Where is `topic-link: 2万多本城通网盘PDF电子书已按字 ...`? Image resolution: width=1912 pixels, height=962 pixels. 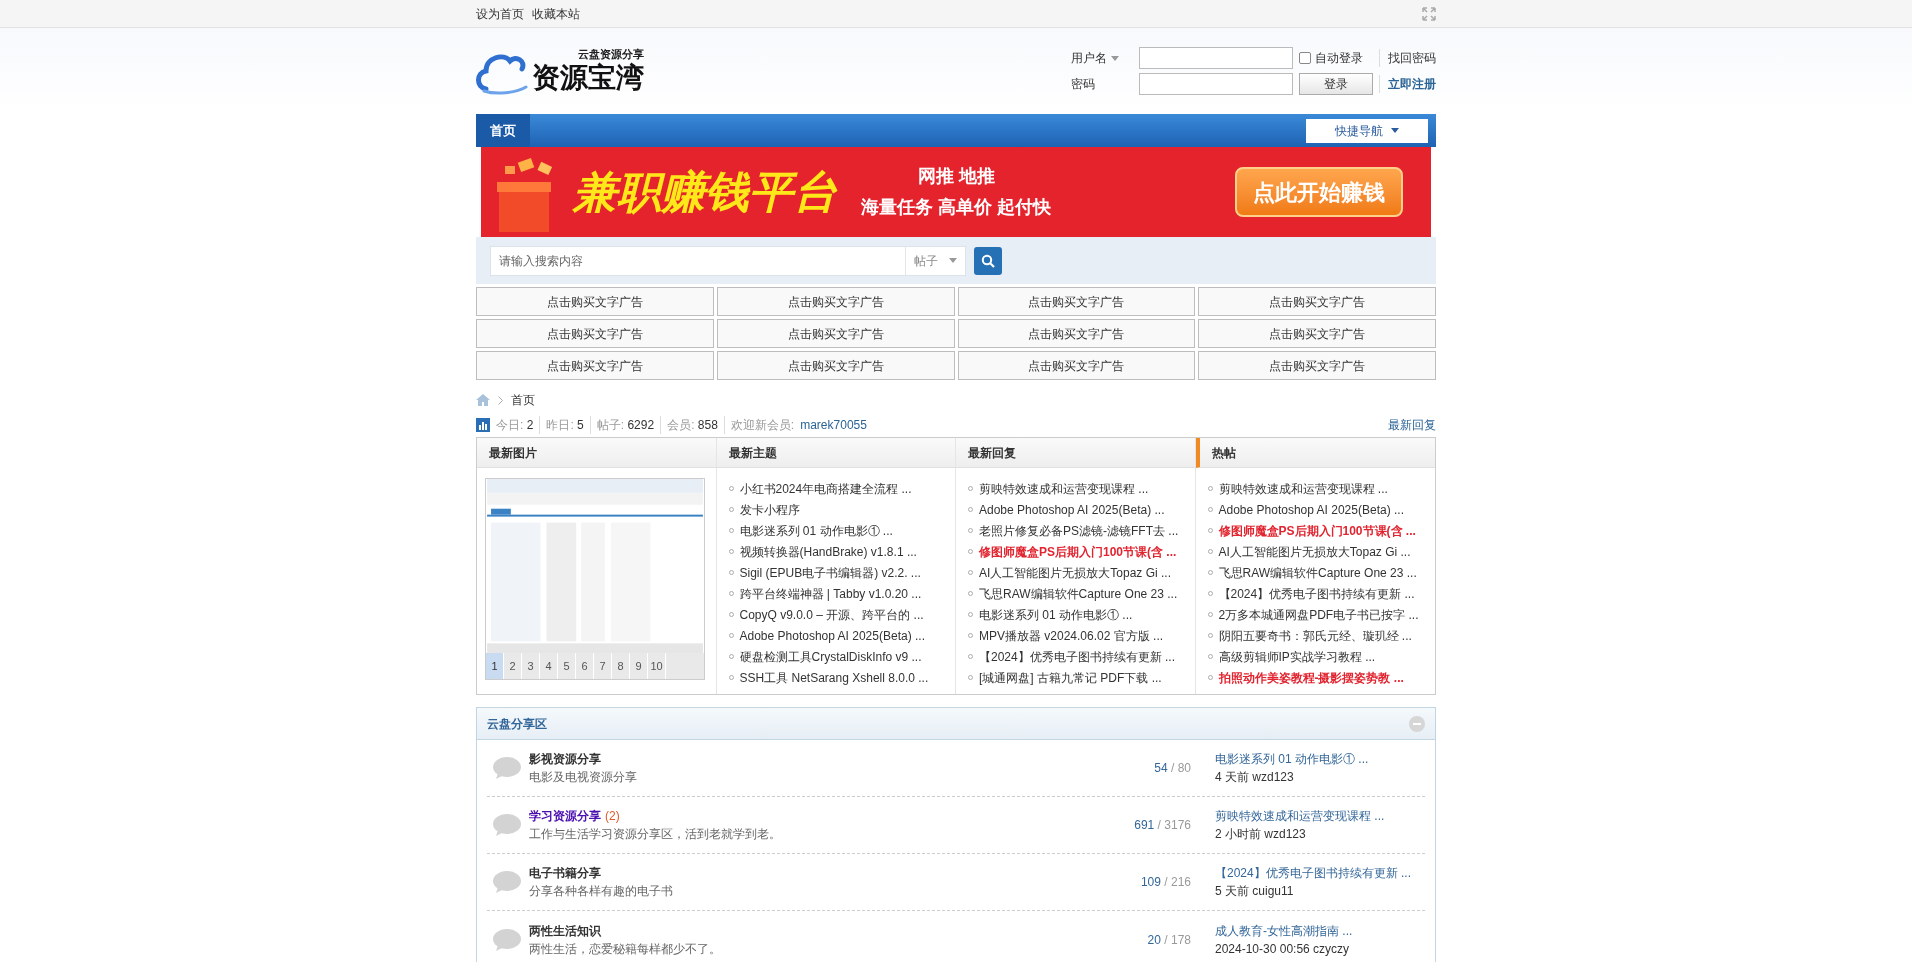
topic-link: 2万多本城通网盘PDF电子书已按字 ... is located at coordinates (1318, 614).